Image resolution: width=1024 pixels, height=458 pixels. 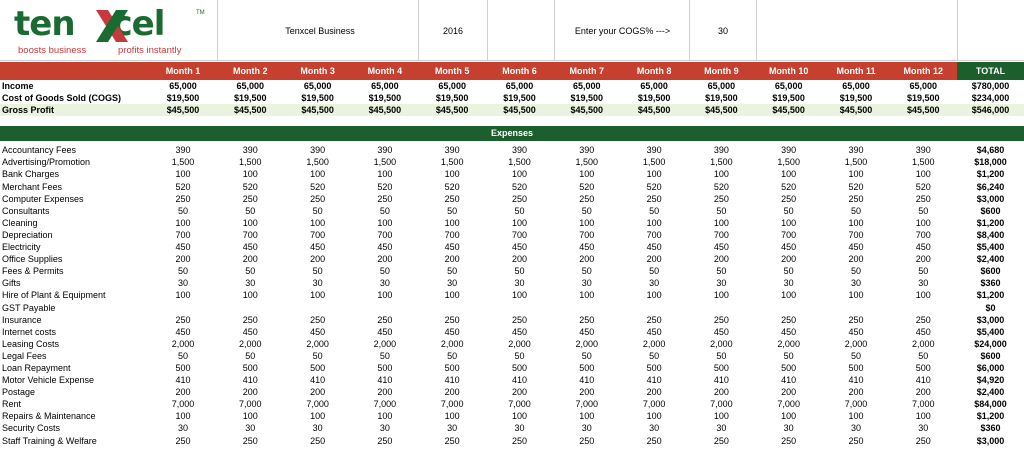 I want to click on month-10-cell: 200, so click(x=789, y=392).